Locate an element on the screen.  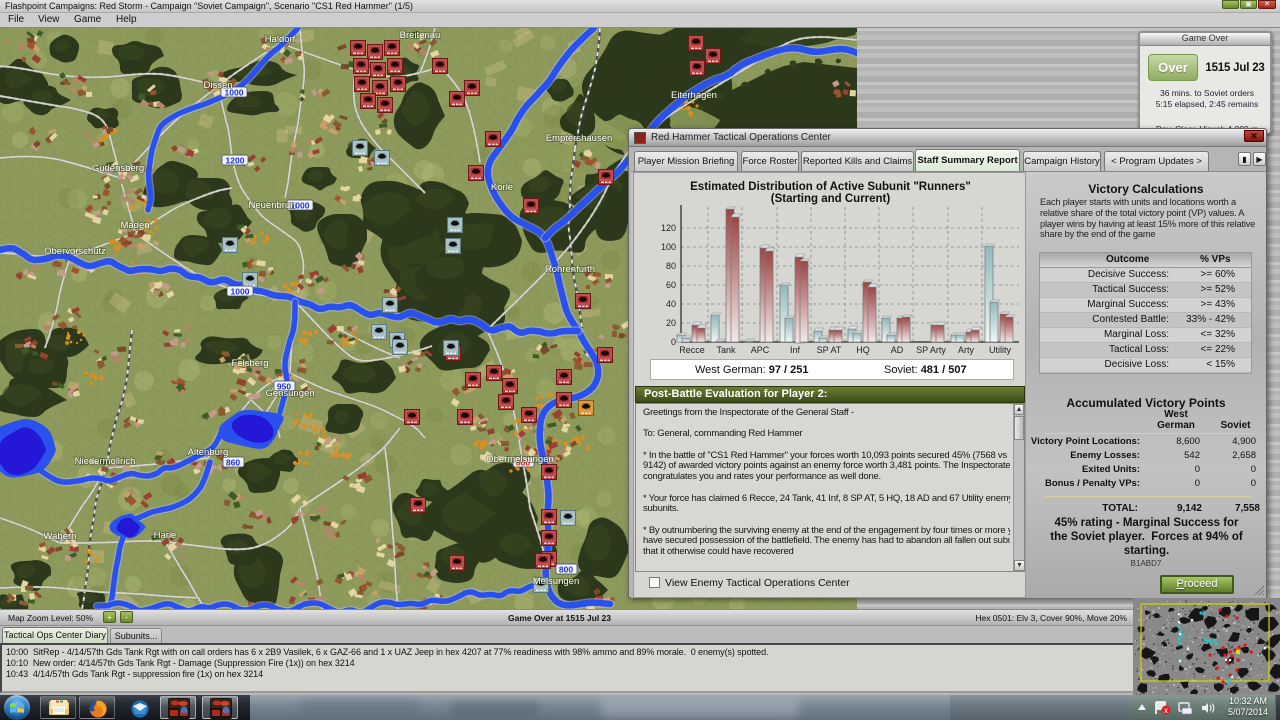
svg-text: 0 is located at coordinates (673, 342).